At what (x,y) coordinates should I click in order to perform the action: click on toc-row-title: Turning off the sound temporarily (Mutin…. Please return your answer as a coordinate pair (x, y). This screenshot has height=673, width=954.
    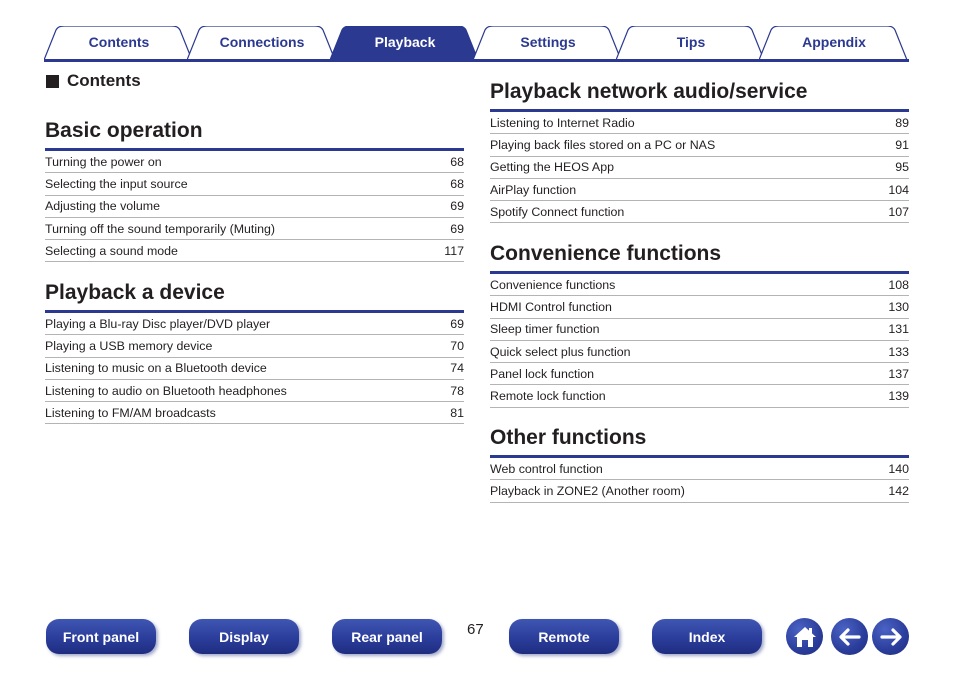
    Looking at the image, I should click on (160, 228).